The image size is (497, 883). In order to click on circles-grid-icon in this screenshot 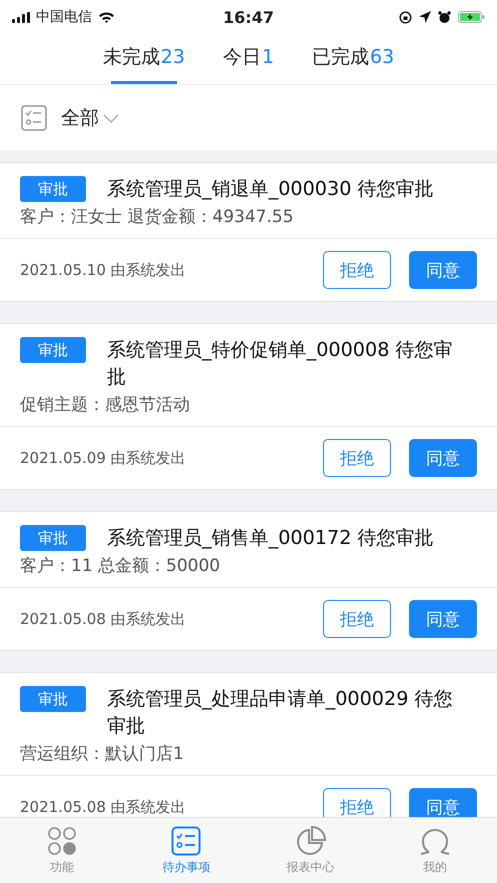, I will do `click(62, 841)`.